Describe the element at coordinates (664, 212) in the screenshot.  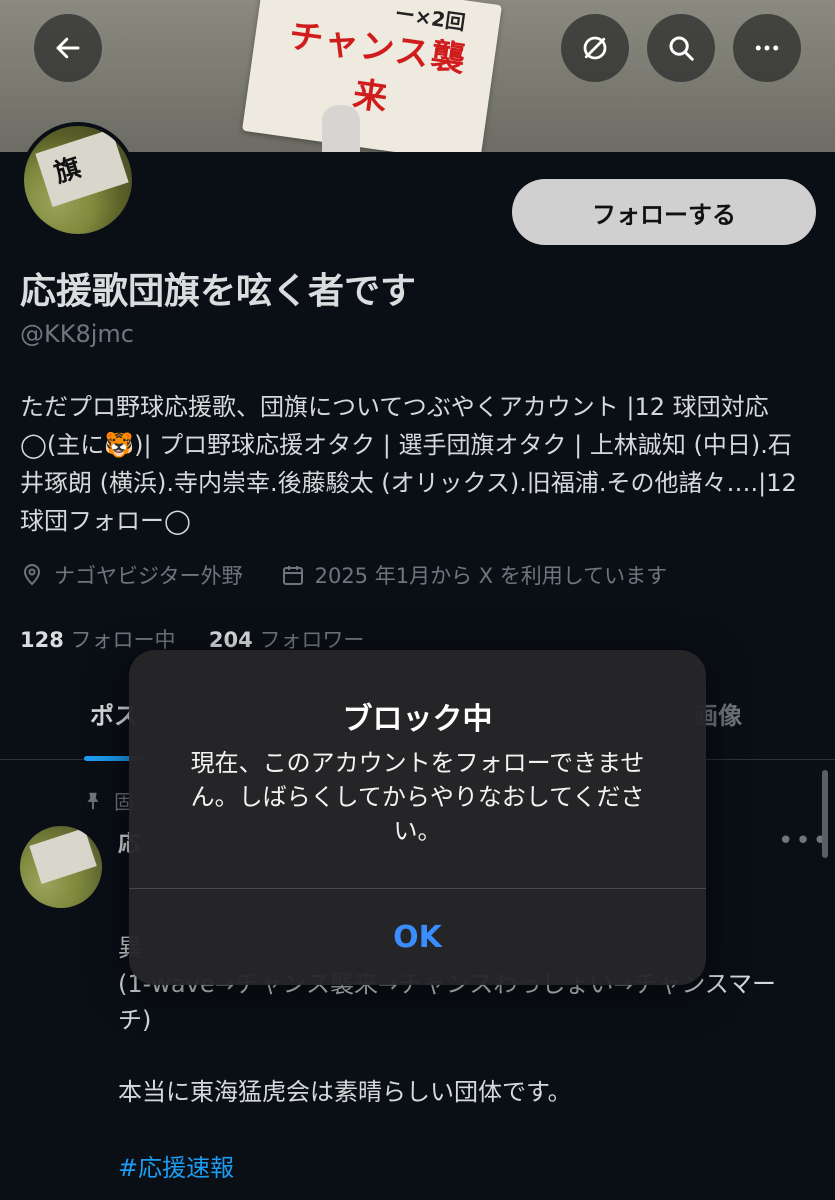
I see `follow-button: フォローする` at that location.